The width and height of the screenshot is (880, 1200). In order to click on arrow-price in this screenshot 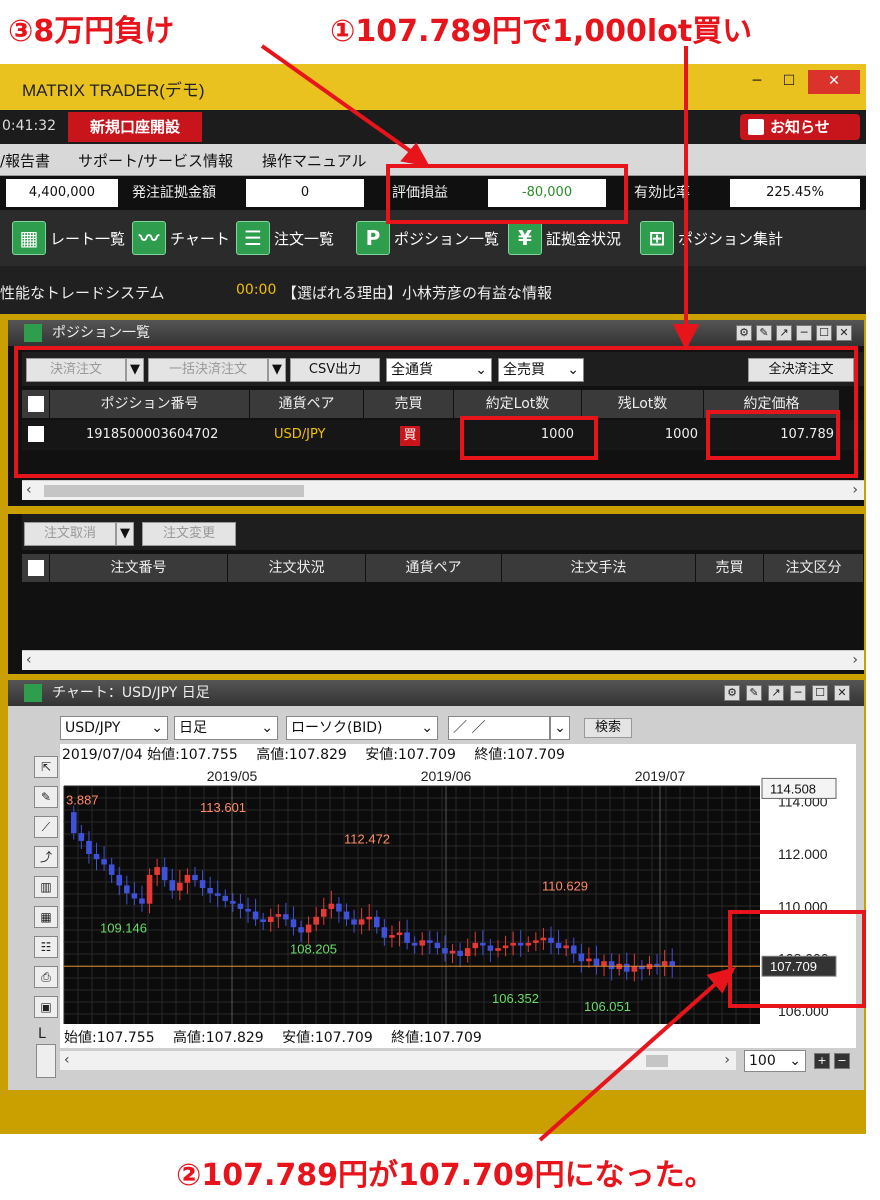, I will do `click(630, 1060)`.